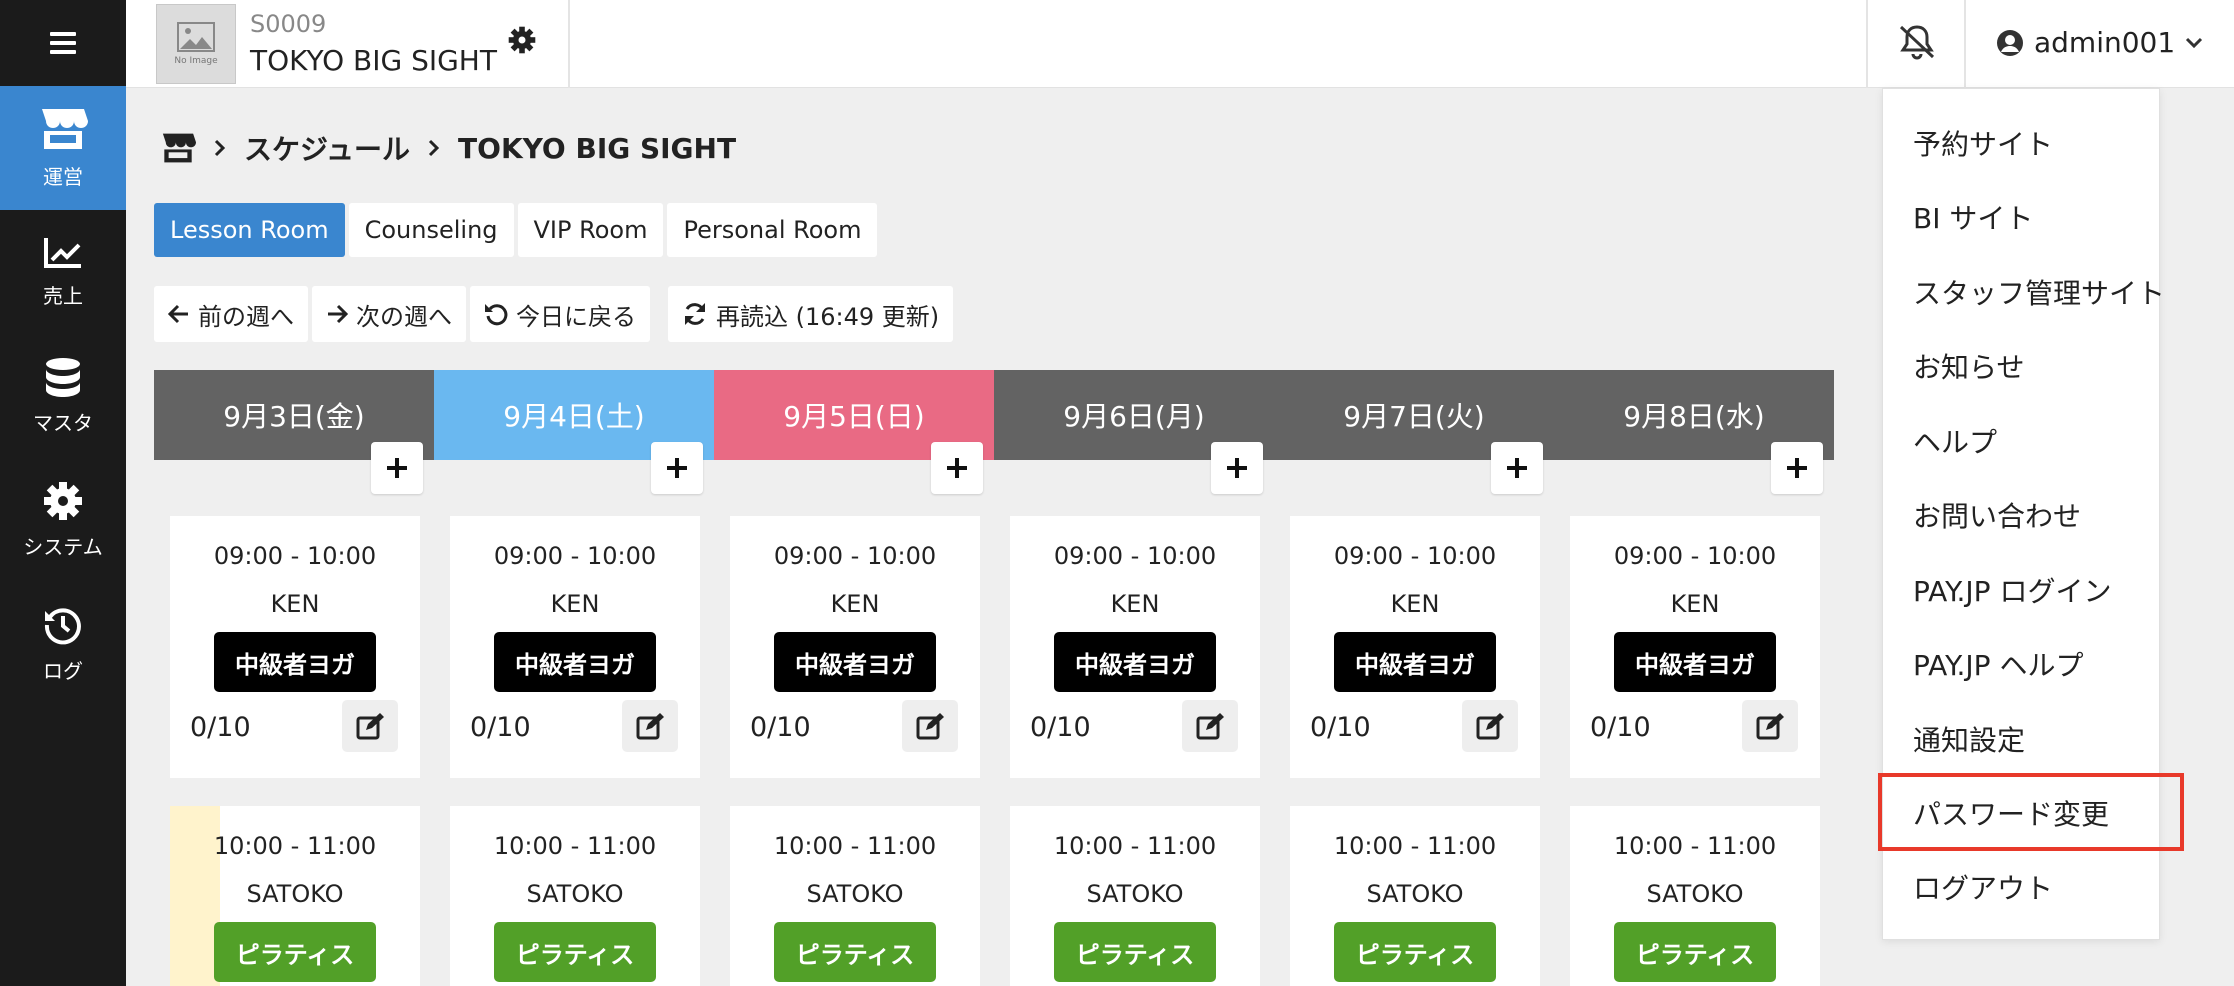 This screenshot has height=986, width=2234. What do you see at coordinates (178, 314) in the screenshot?
I see `arrow-left-icon` at bounding box center [178, 314].